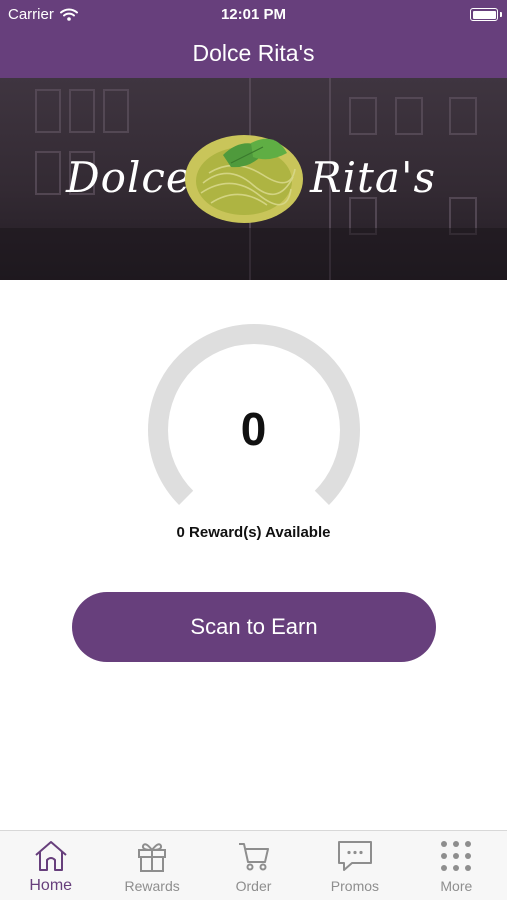  What do you see at coordinates (501, 14) in the screenshot?
I see `battery-tip` at bounding box center [501, 14].